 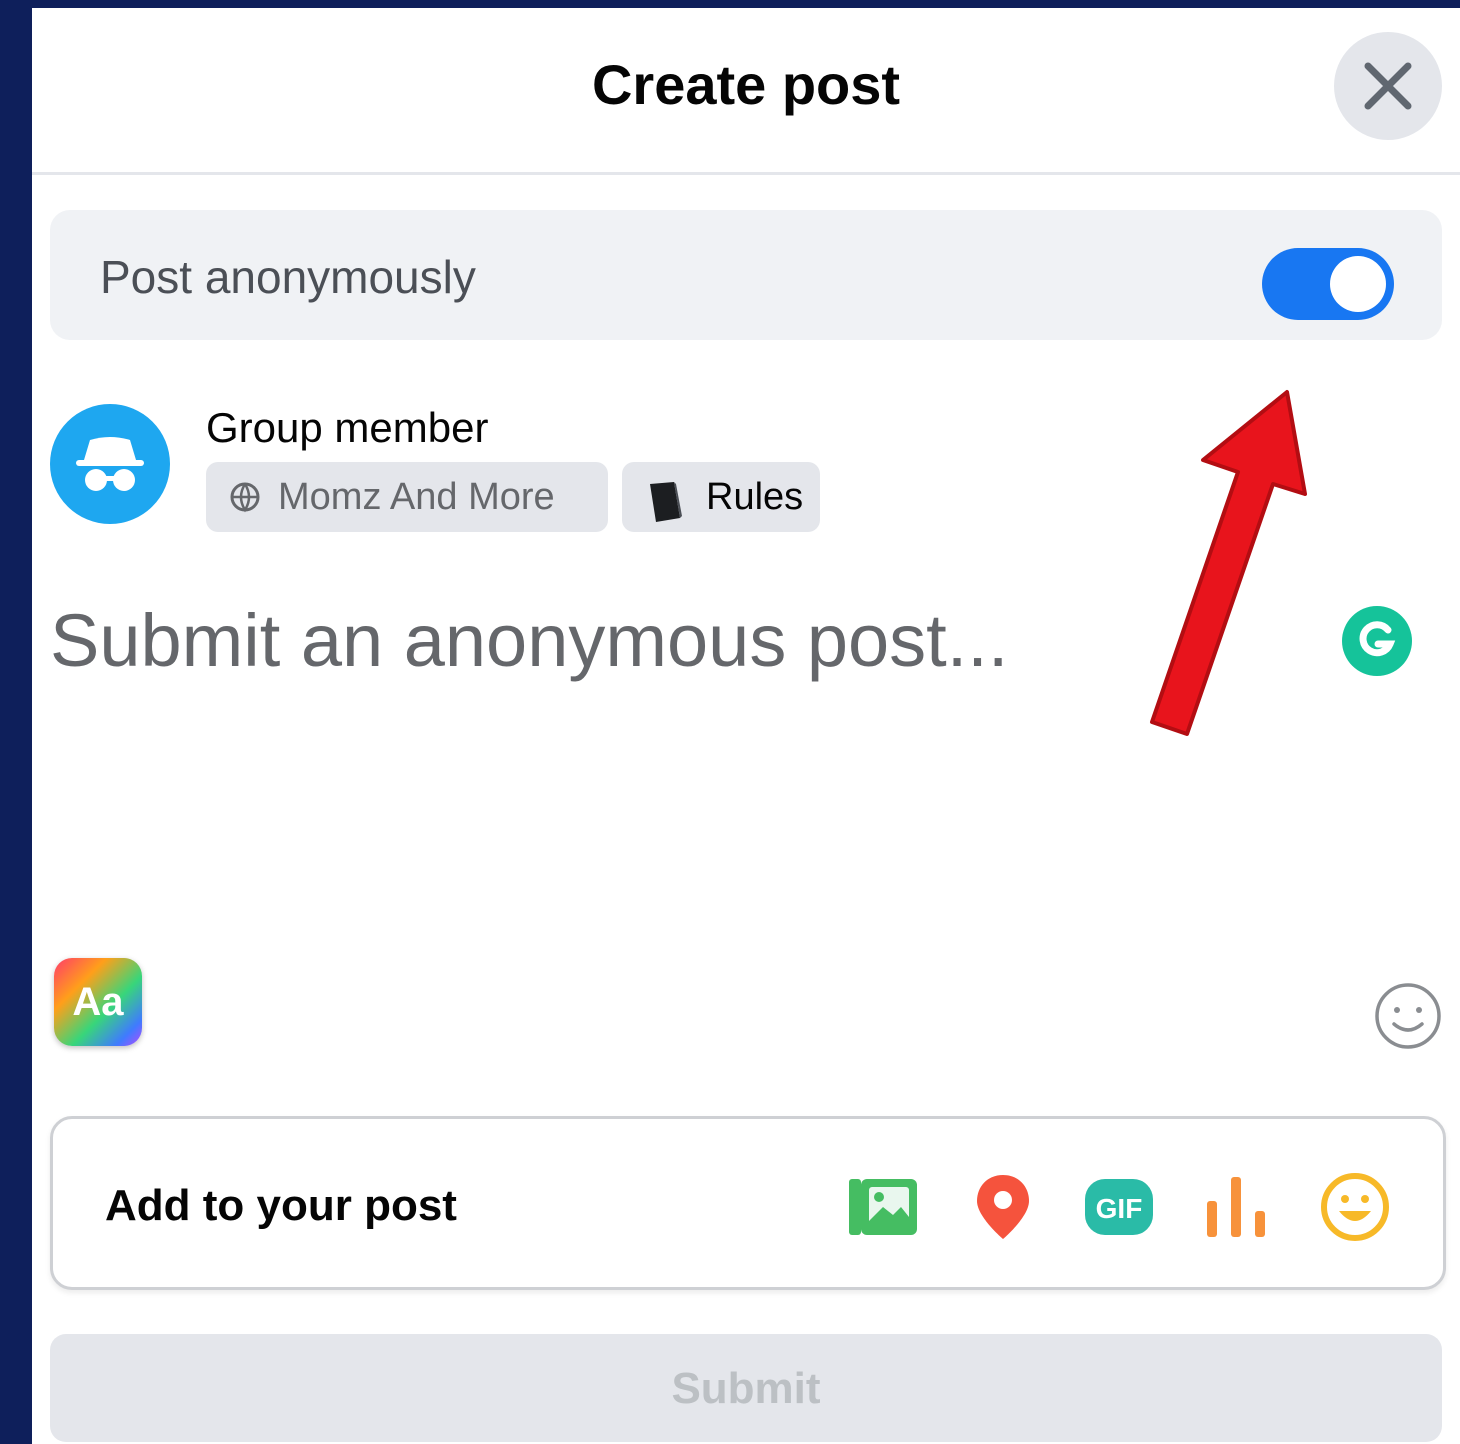 I want to click on close-icon, so click(x=1388, y=86).